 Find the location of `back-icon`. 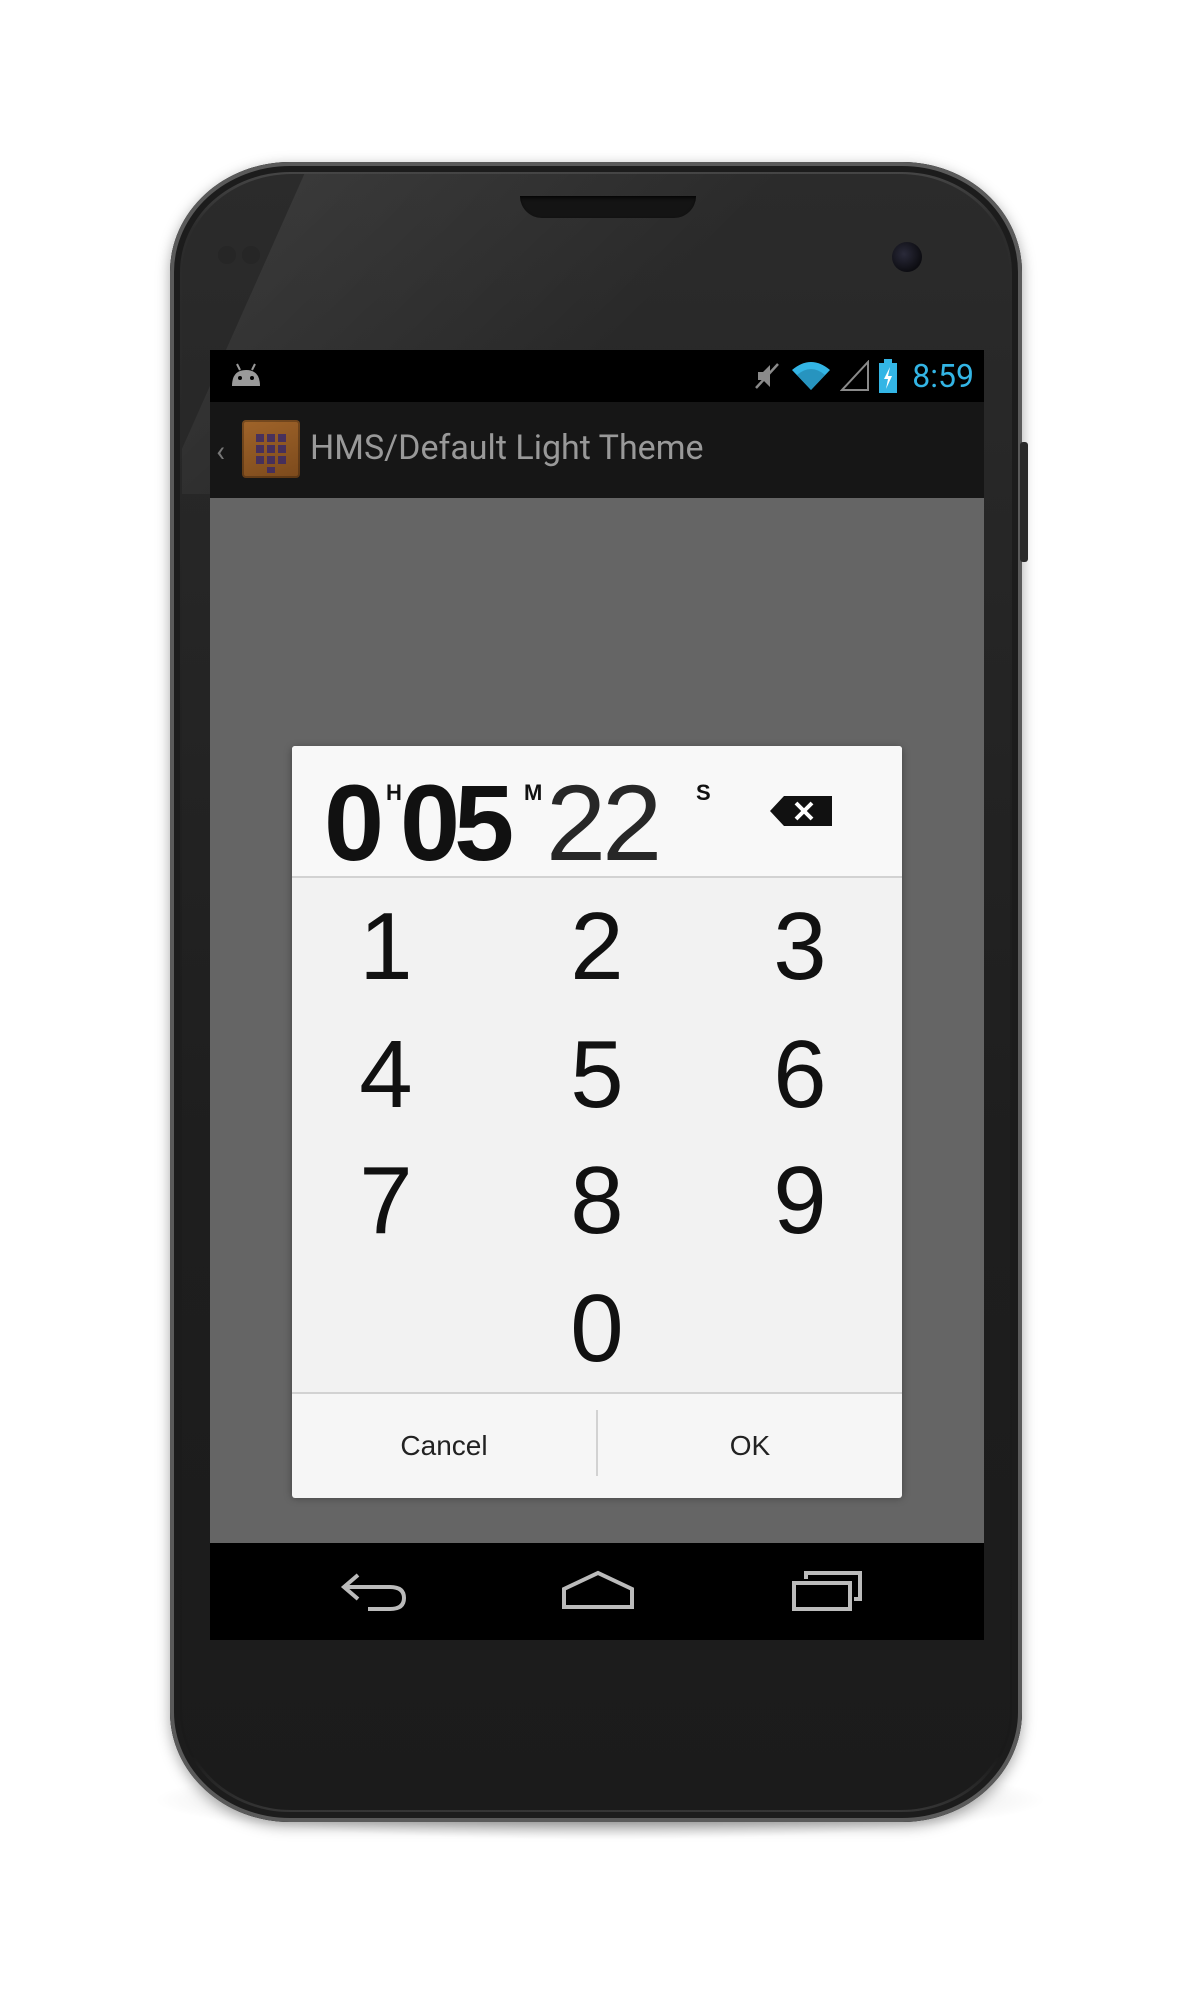

back-icon is located at coordinates (374, 1590).